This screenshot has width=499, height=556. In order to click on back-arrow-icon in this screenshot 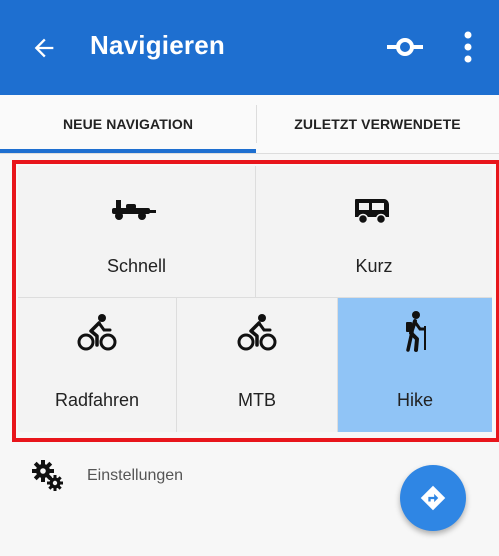, I will do `click(44, 48)`.